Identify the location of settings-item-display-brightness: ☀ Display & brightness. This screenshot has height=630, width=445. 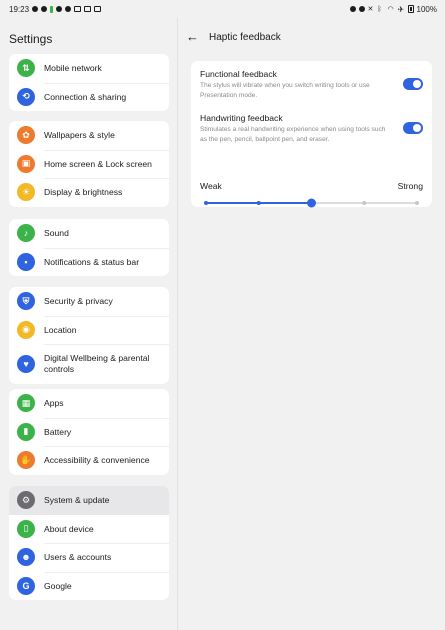
(89, 192).